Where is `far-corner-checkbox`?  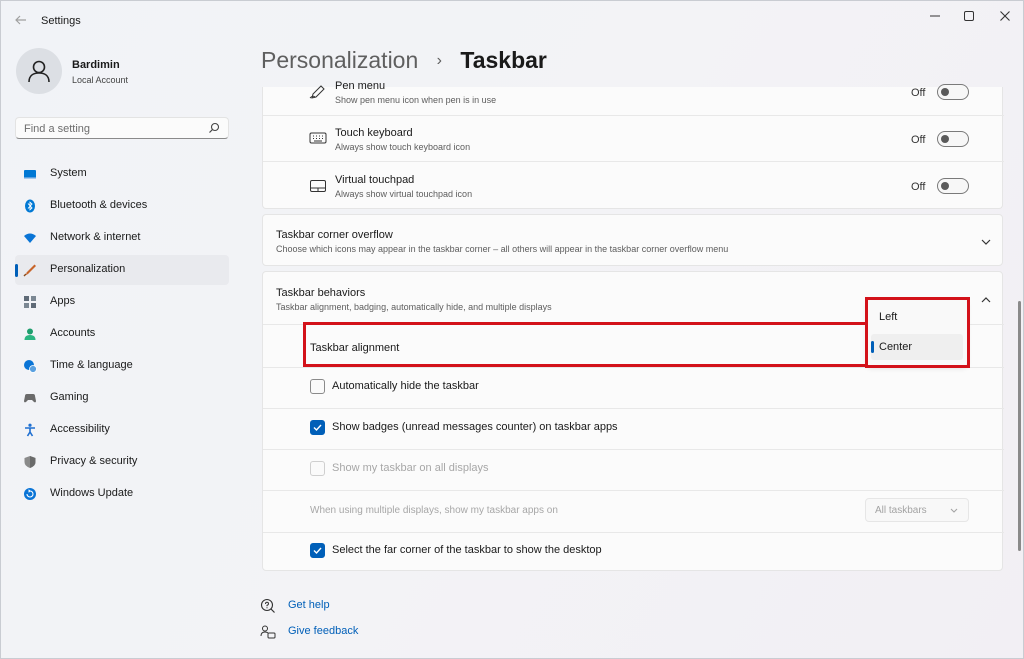 far-corner-checkbox is located at coordinates (317, 550).